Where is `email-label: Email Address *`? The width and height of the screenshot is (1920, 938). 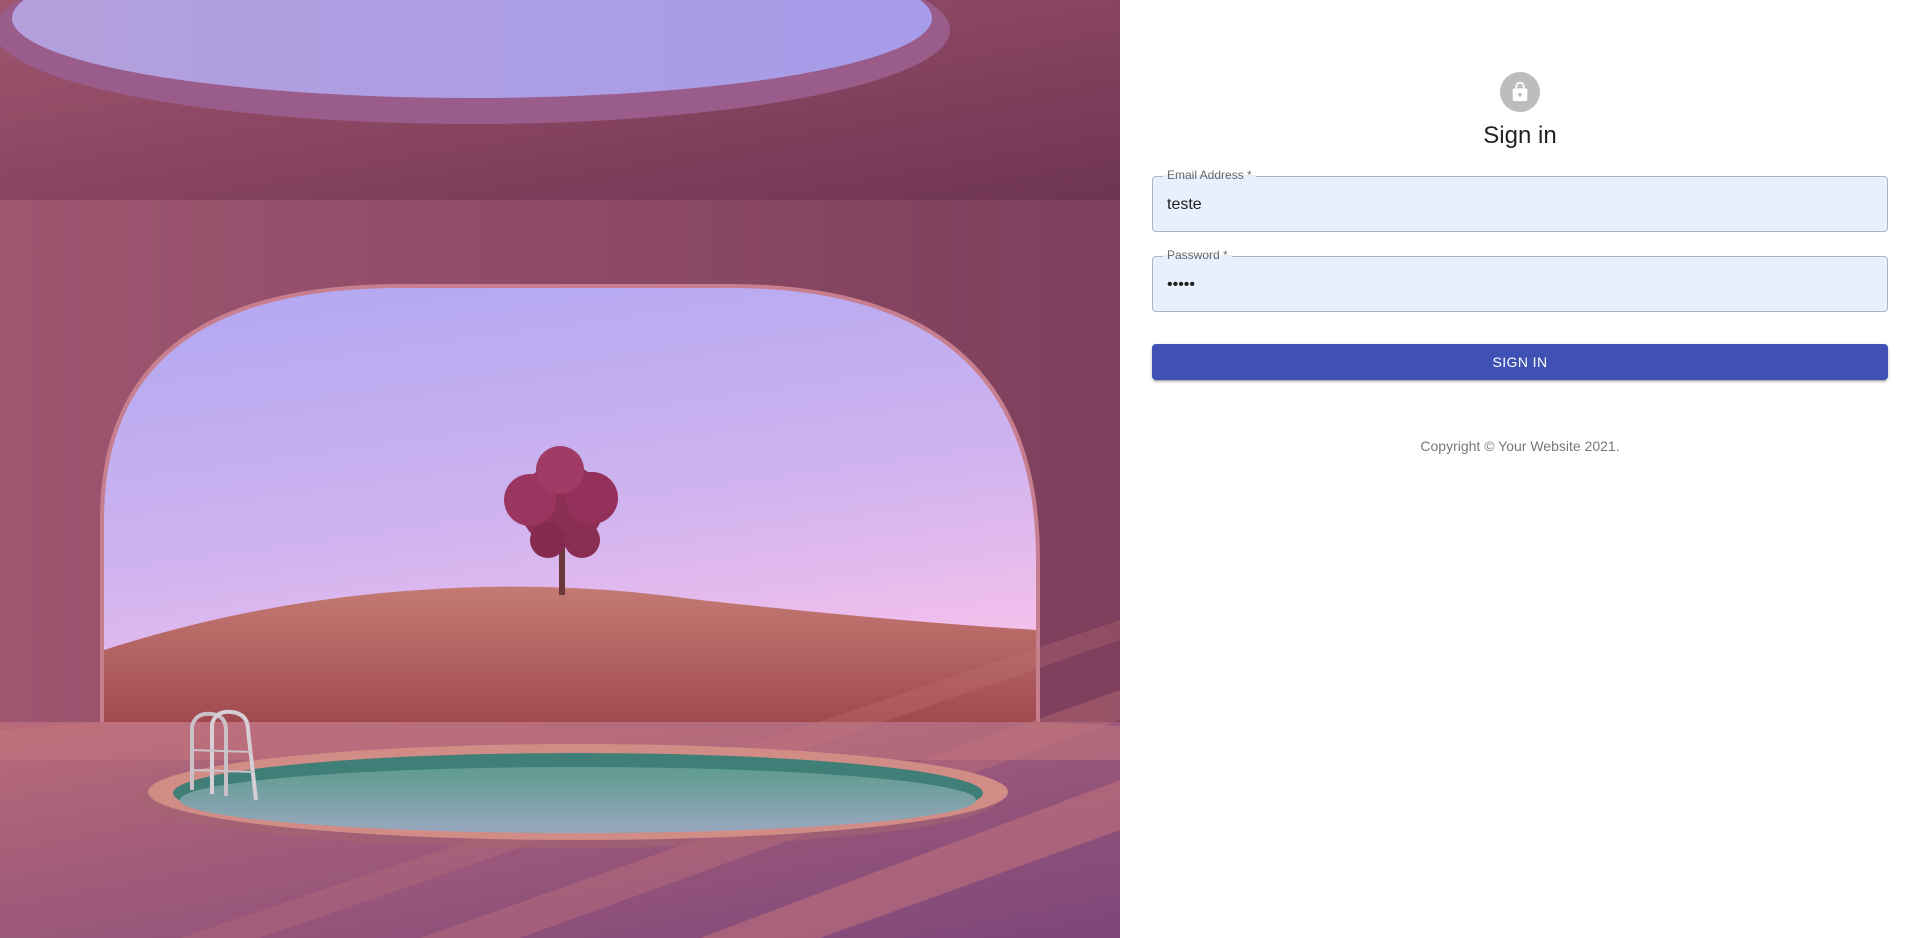
email-label: Email Address * is located at coordinates (1209, 175).